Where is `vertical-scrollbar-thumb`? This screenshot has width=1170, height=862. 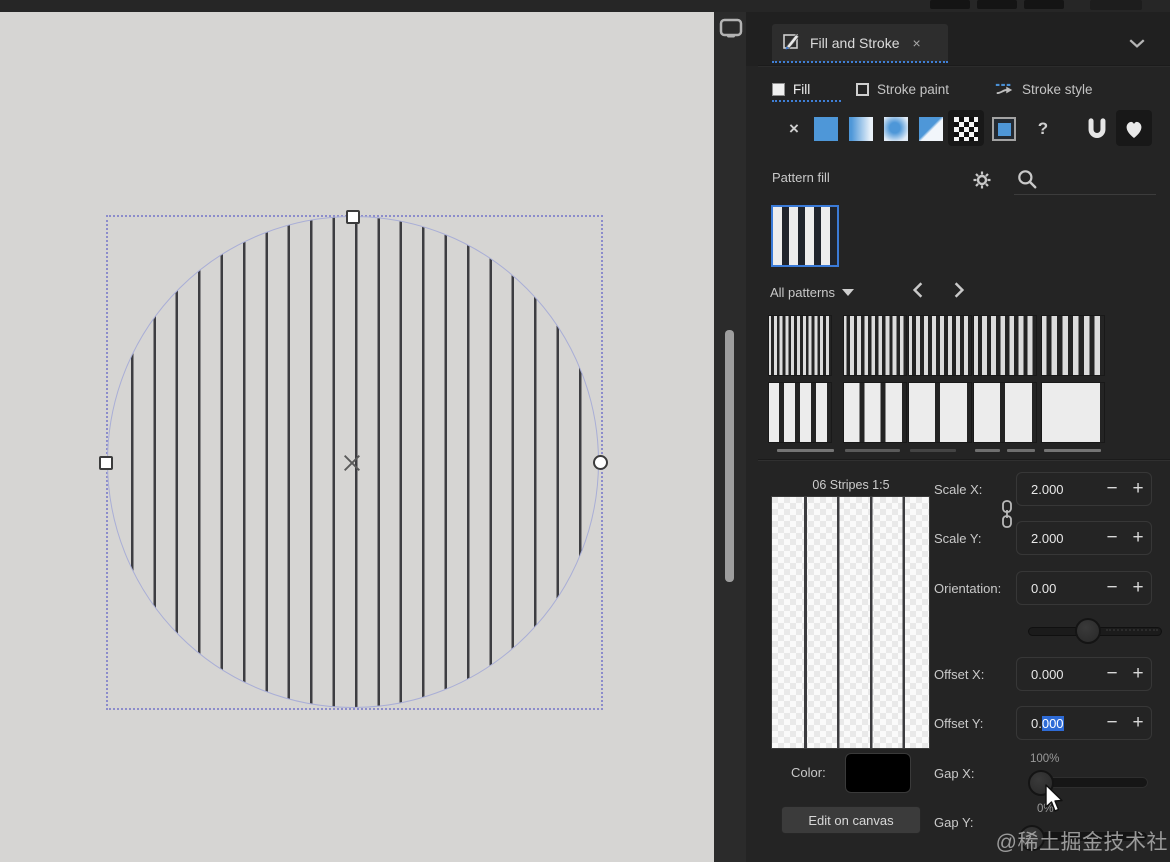
vertical-scrollbar-thumb is located at coordinates (729, 456).